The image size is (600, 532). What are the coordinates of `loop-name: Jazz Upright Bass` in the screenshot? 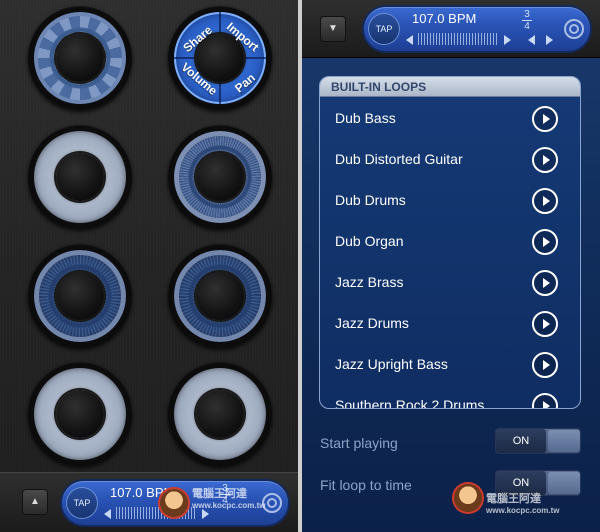 It's located at (391, 364).